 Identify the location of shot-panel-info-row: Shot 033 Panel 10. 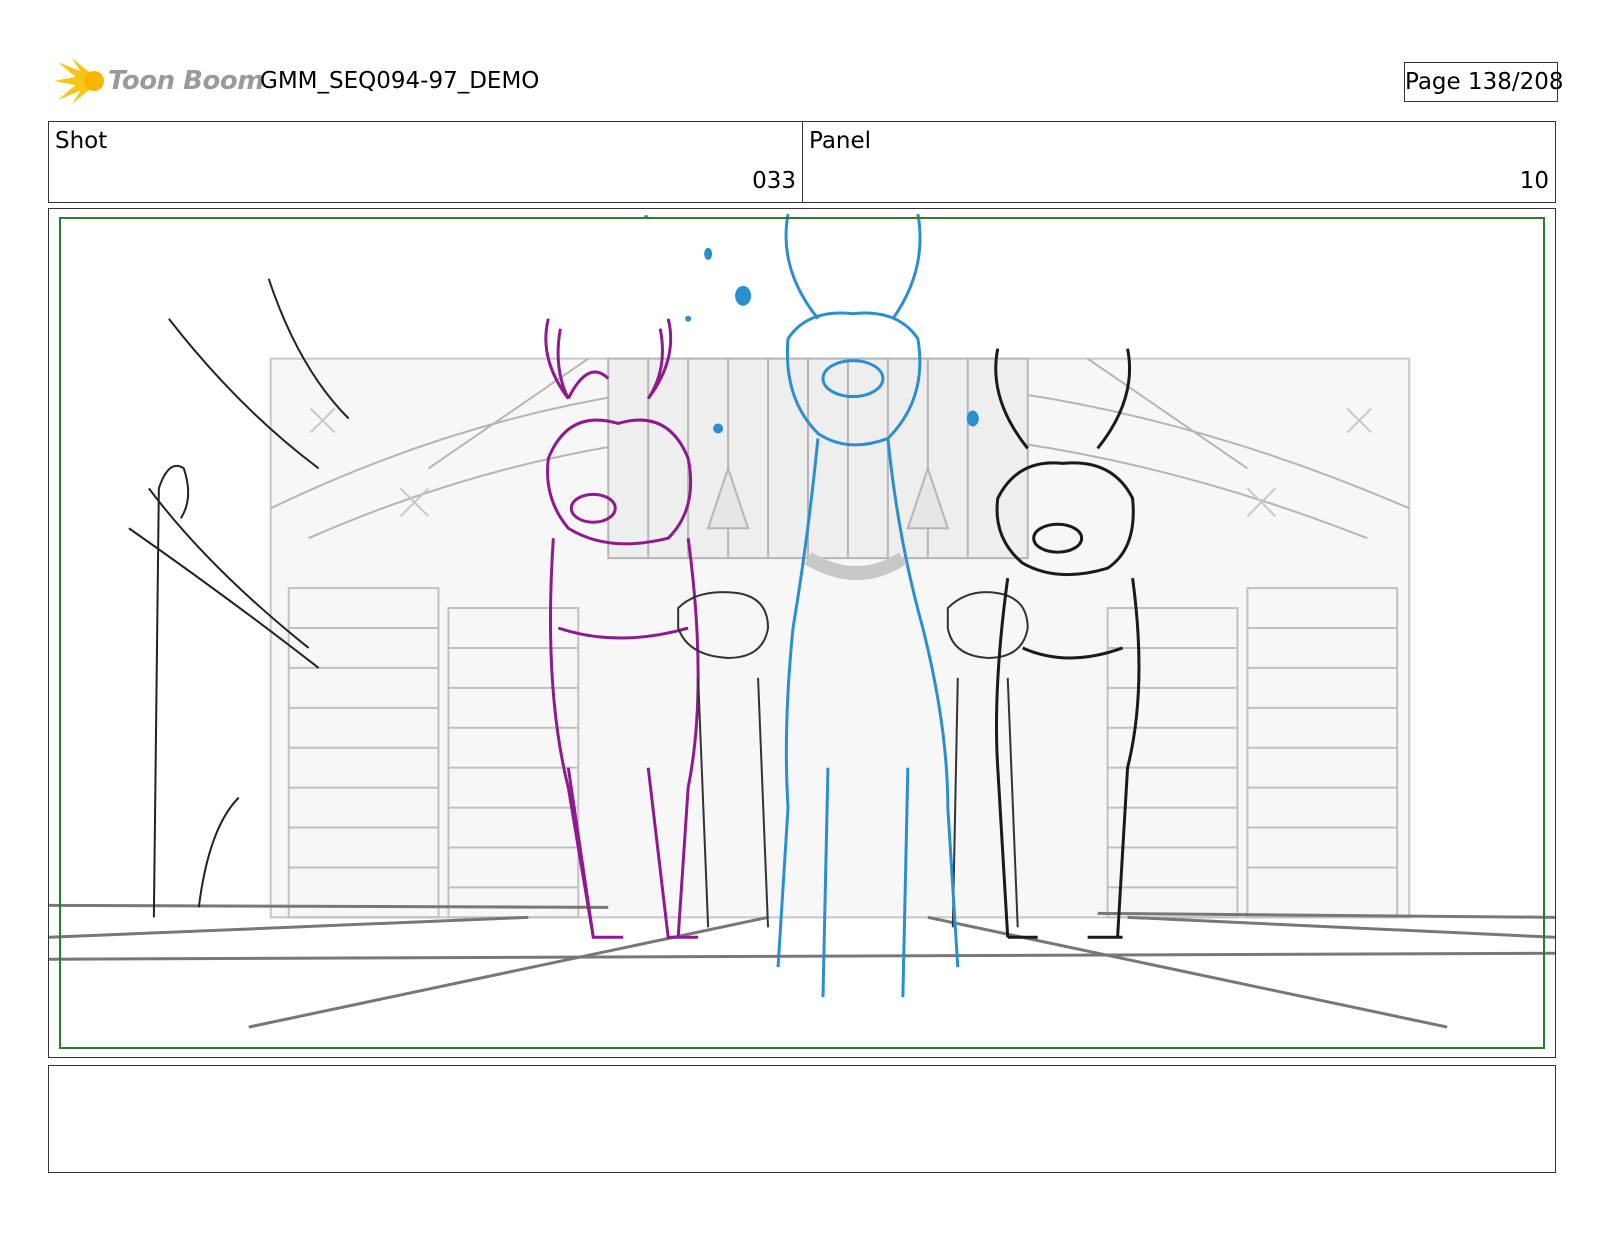
(802, 162).